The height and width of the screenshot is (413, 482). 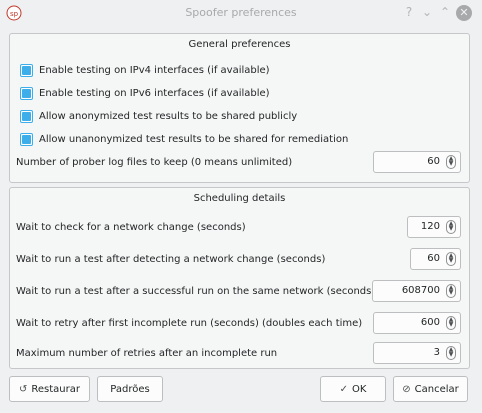 I want to click on check-network-spinbox: 120 ▲ ▼, so click(x=434, y=227).